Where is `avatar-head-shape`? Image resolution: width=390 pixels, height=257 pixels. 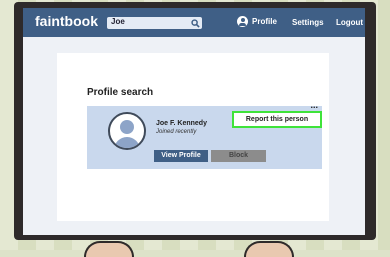
avatar-head-shape is located at coordinates (127, 127).